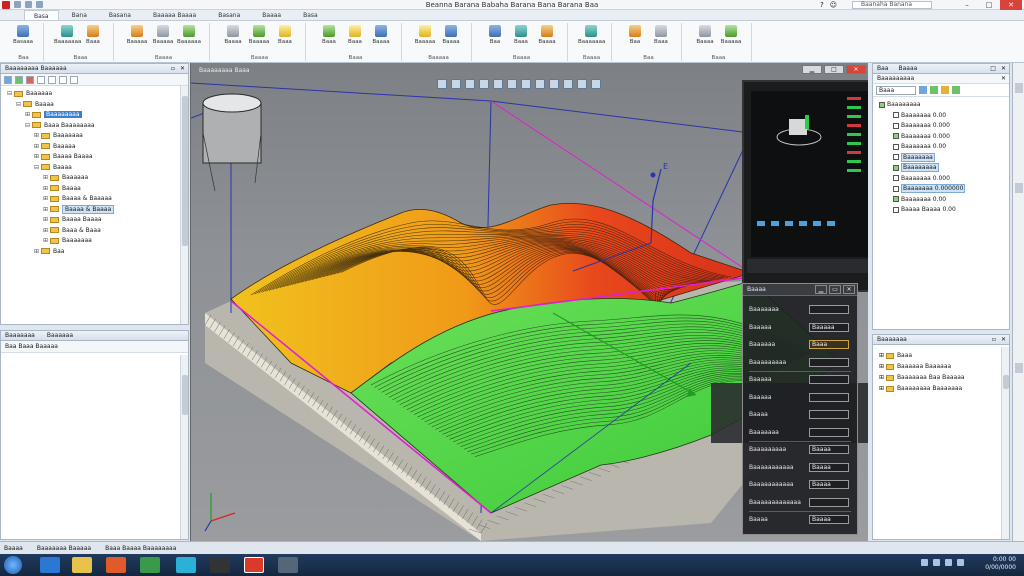 This screenshot has width=1024, height=576. What do you see at coordinates (8, 80) in the screenshot?
I see `filter-icon` at bounding box center [8, 80].